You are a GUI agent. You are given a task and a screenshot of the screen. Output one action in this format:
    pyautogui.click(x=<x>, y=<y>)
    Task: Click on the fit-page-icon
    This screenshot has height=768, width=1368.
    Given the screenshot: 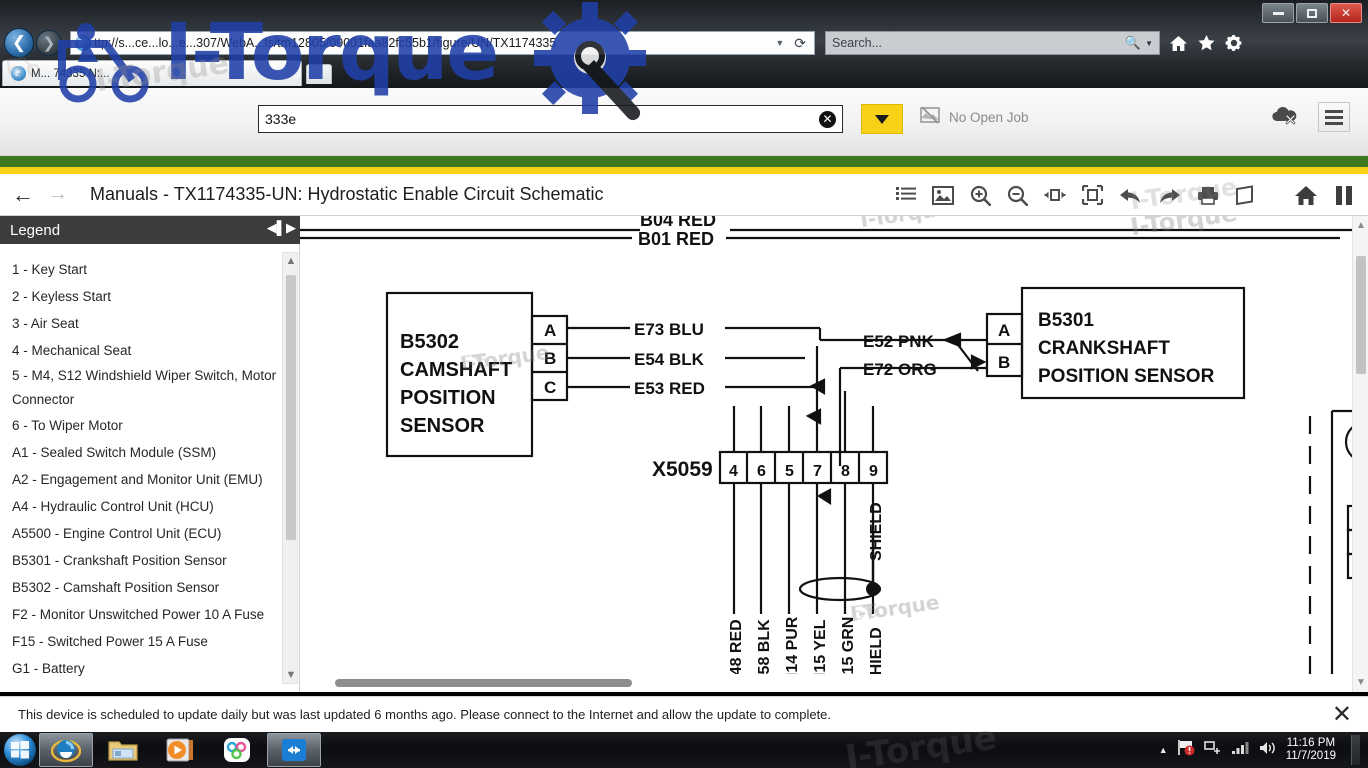 What is the action you would take?
    pyautogui.click(x=1092, y=195)
    